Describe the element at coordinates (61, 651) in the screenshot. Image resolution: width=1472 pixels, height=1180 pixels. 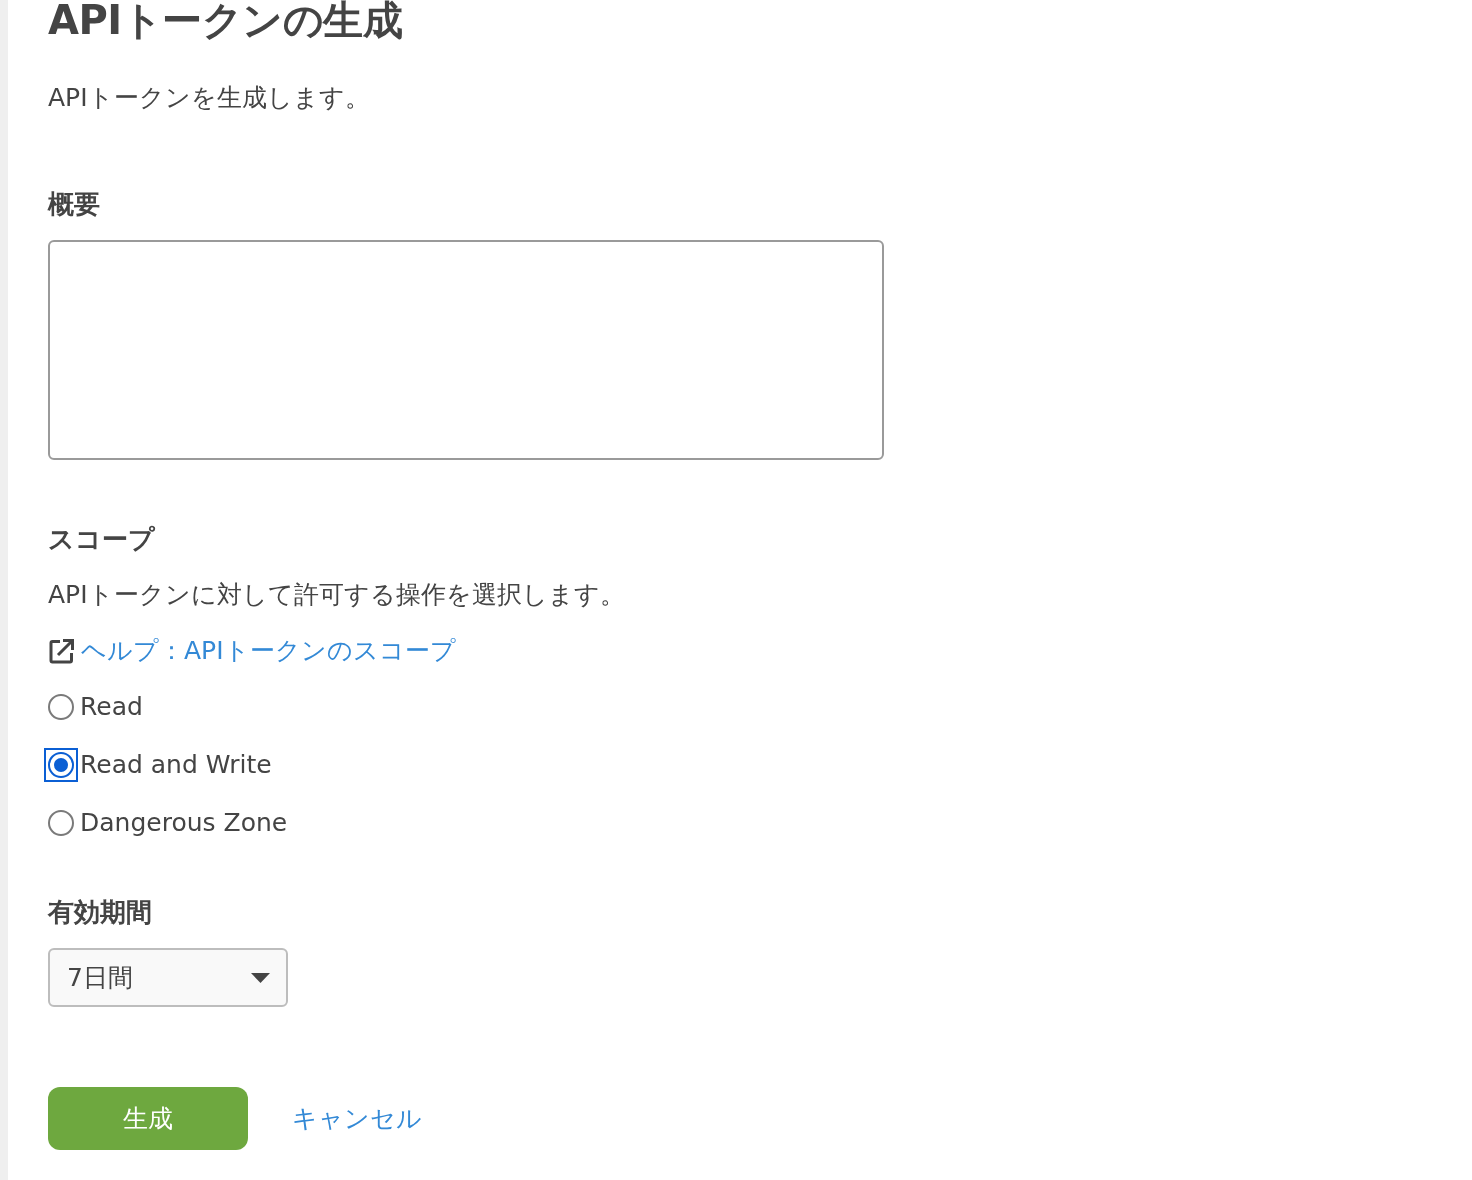
I see `external-link-icon` at that location.